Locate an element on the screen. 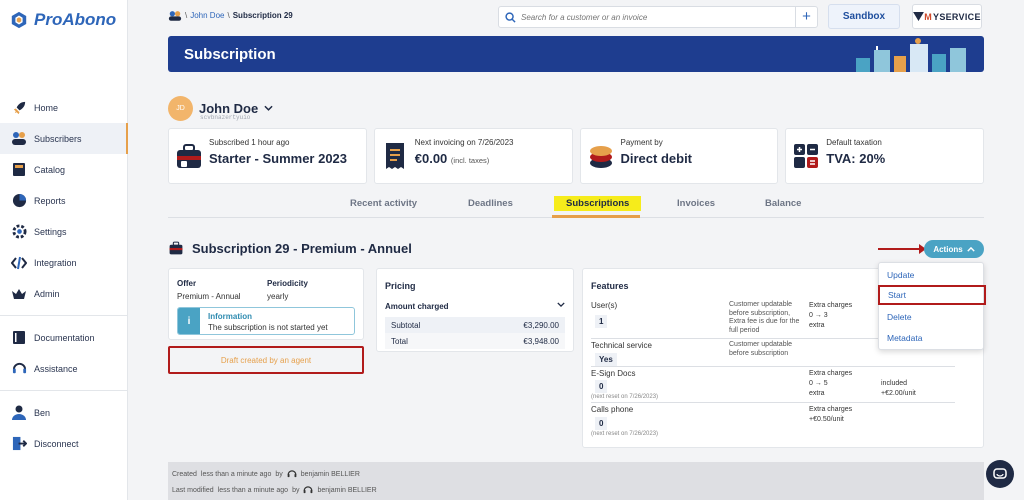  kpi-value: €0.00 (incl. taxes) is located at coordinates (452, 158).